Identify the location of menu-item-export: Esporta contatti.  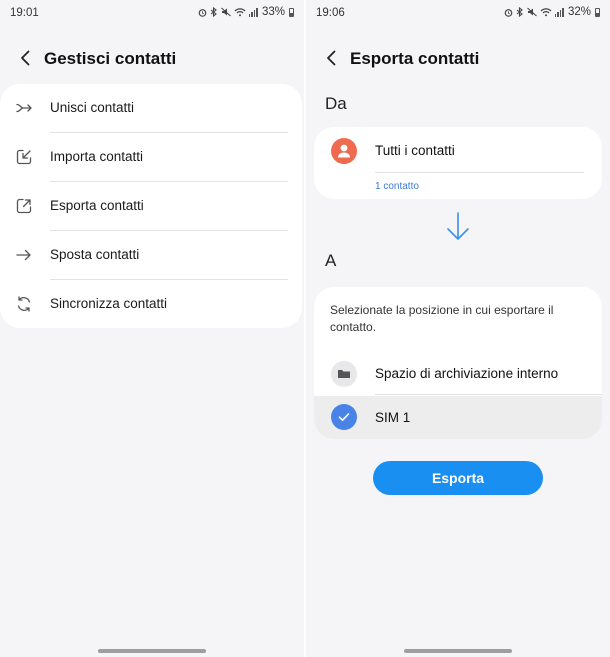
(151, 206).